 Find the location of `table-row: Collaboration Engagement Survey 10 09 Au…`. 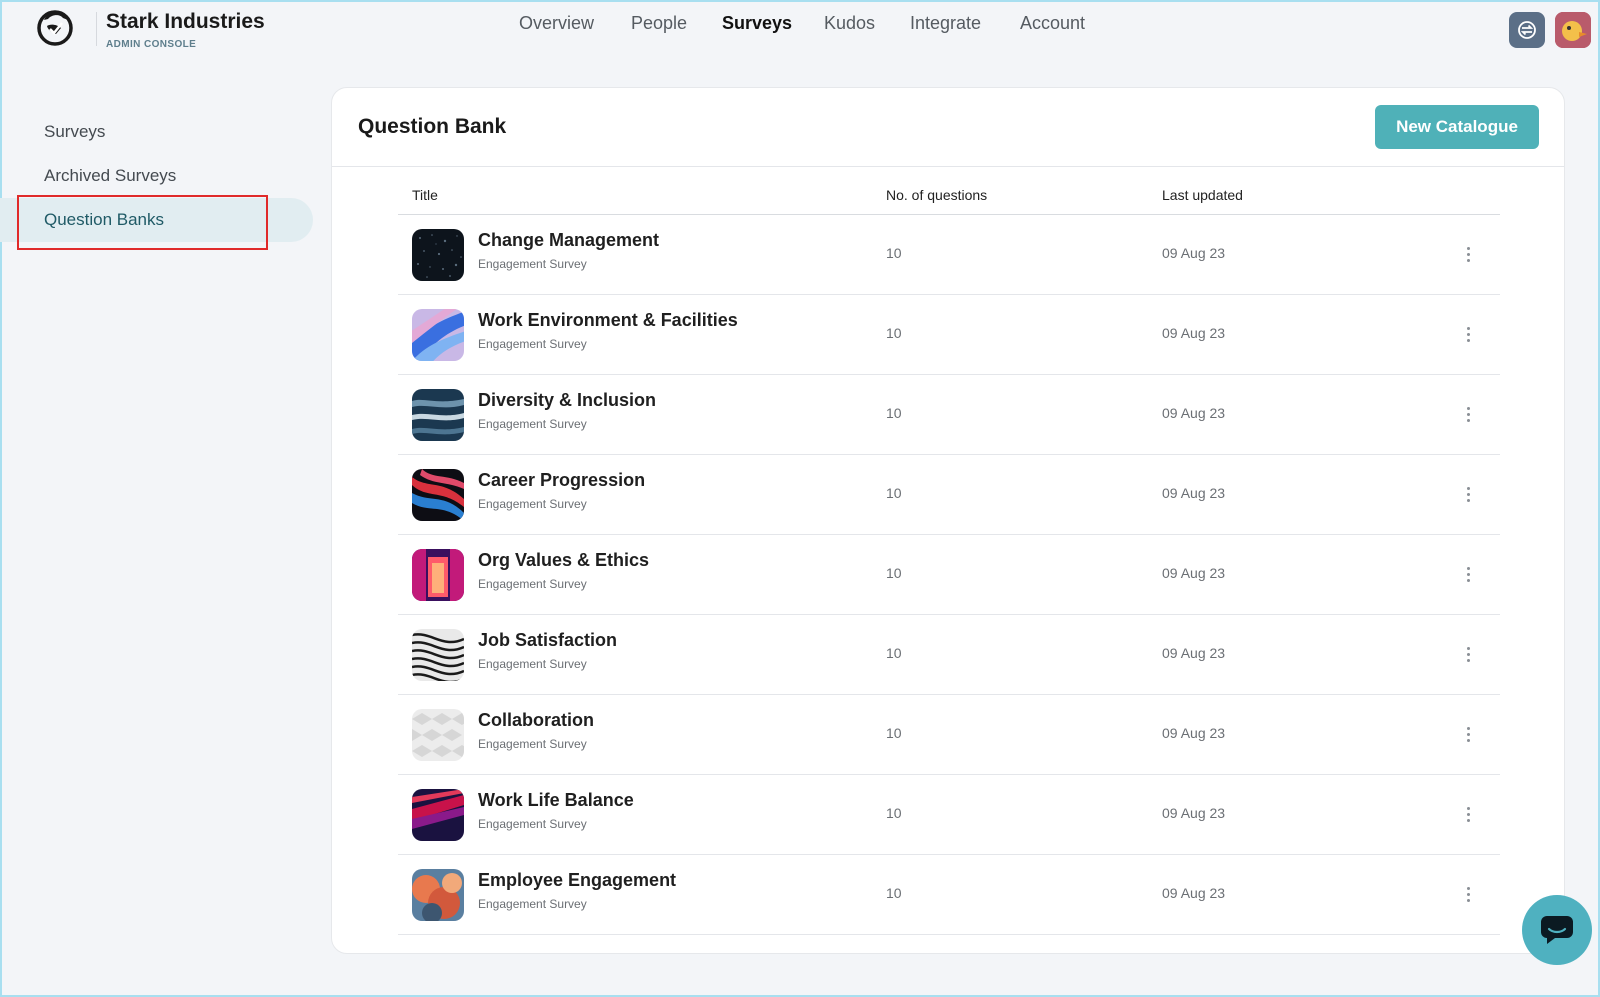

table-row: Collaboration Engagement Survey 10 09 Au… is located at coordinates (949, 735).